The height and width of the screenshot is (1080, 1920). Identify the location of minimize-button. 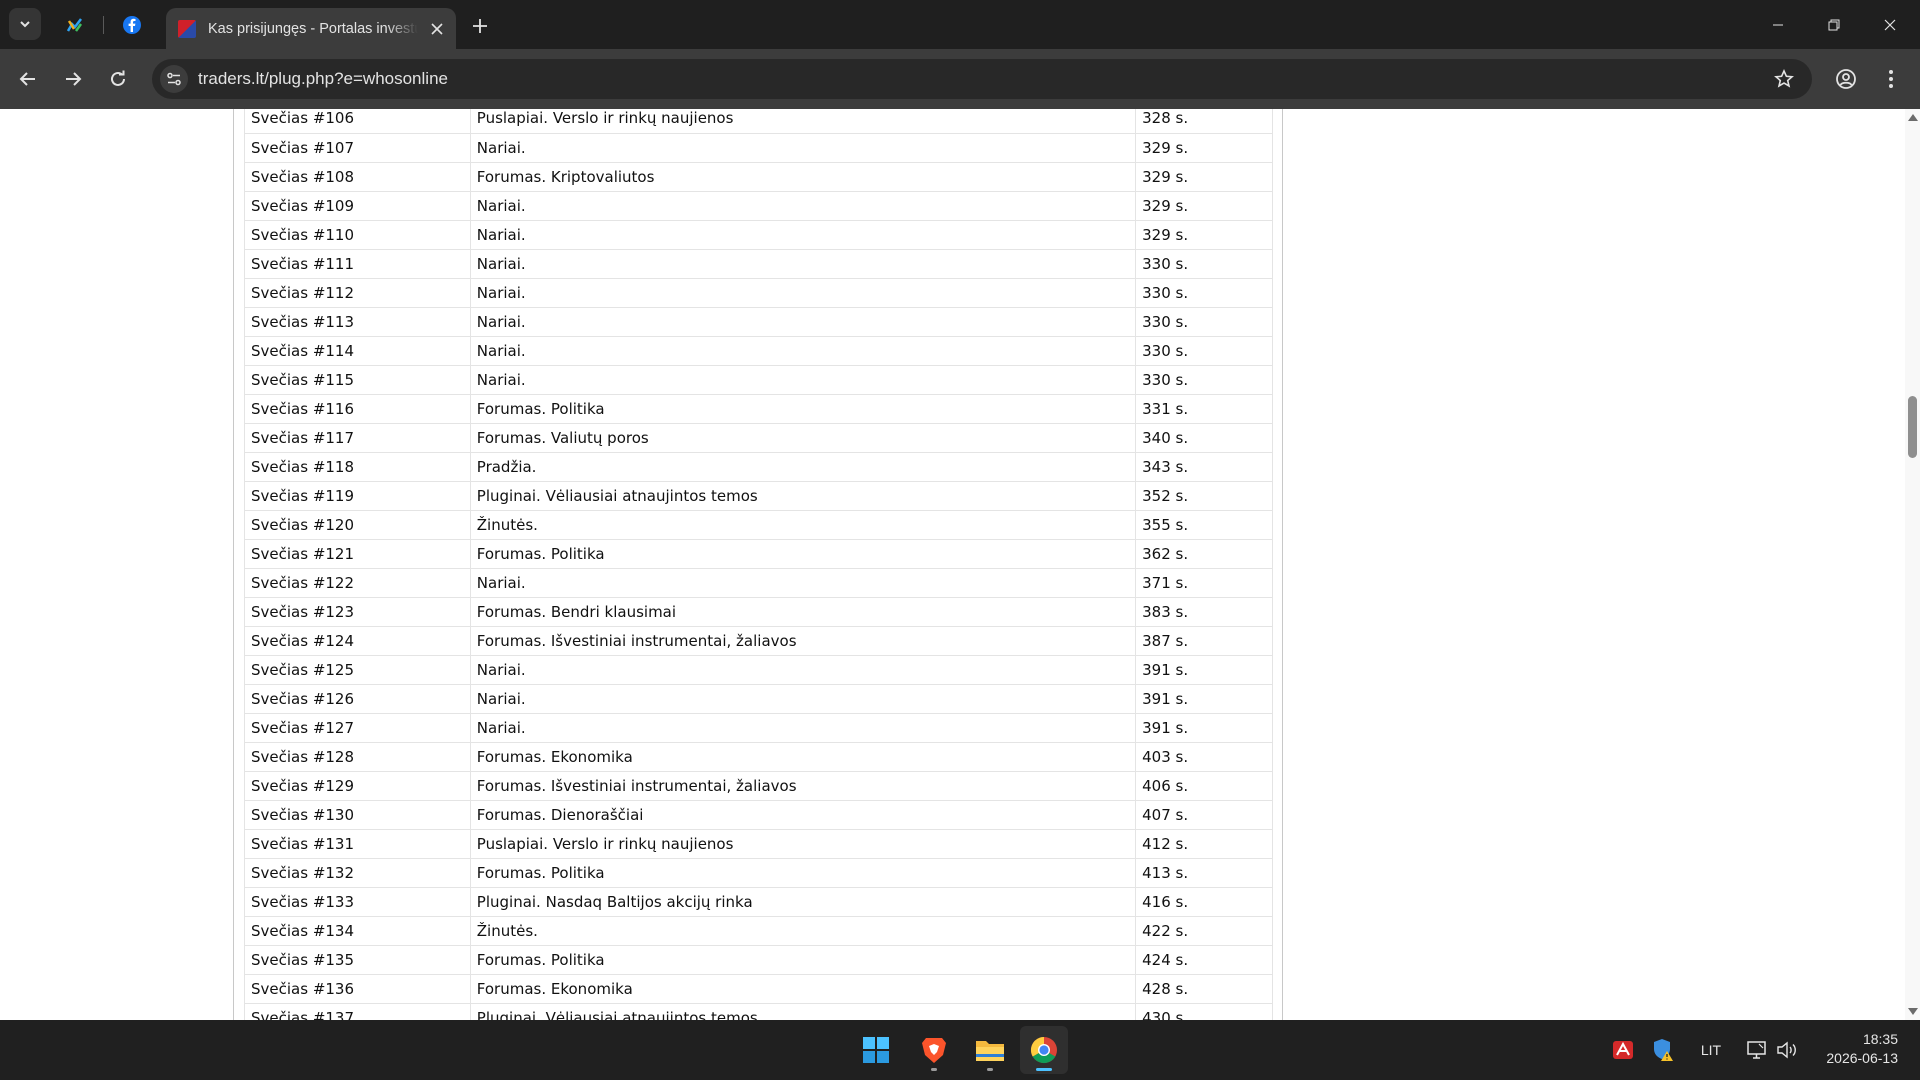
(1778, 24).